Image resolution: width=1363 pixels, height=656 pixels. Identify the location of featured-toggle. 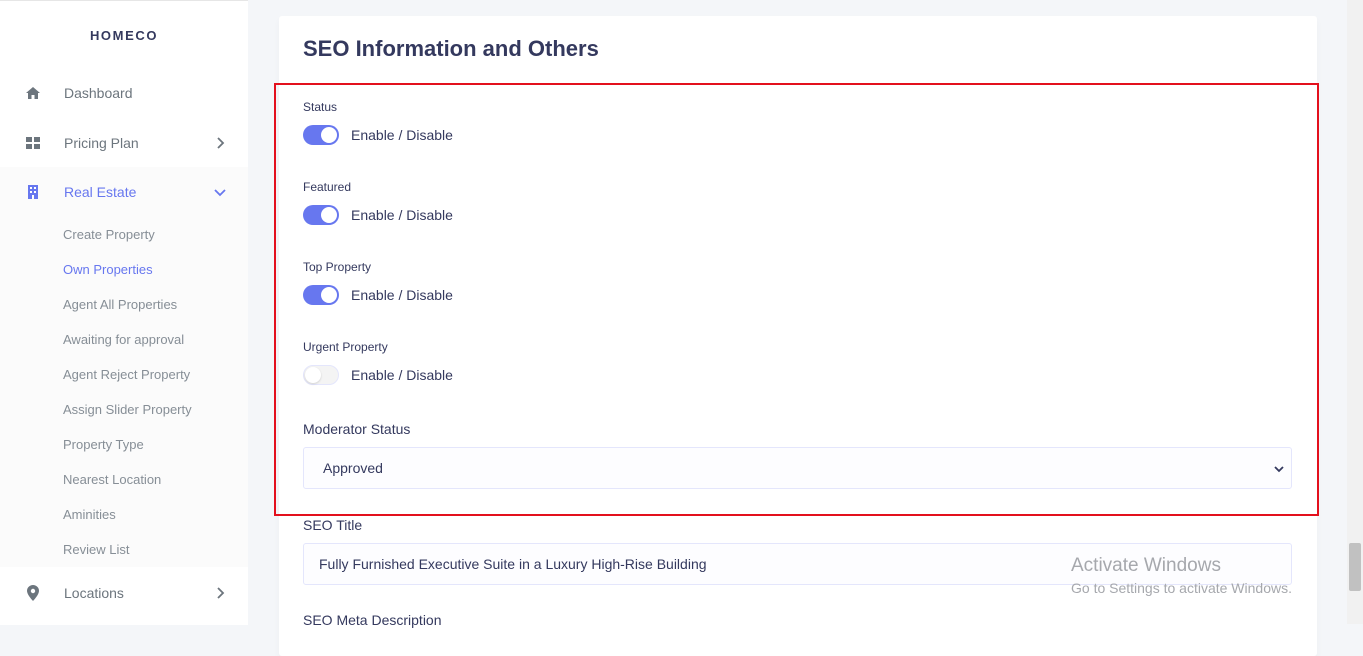
(321, 215).